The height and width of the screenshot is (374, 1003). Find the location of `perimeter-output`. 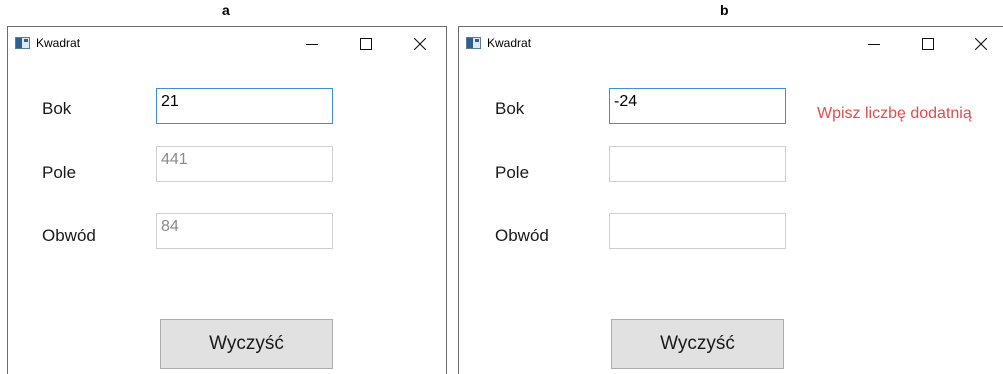

perimeter-output is located at coordinates (697, 231).